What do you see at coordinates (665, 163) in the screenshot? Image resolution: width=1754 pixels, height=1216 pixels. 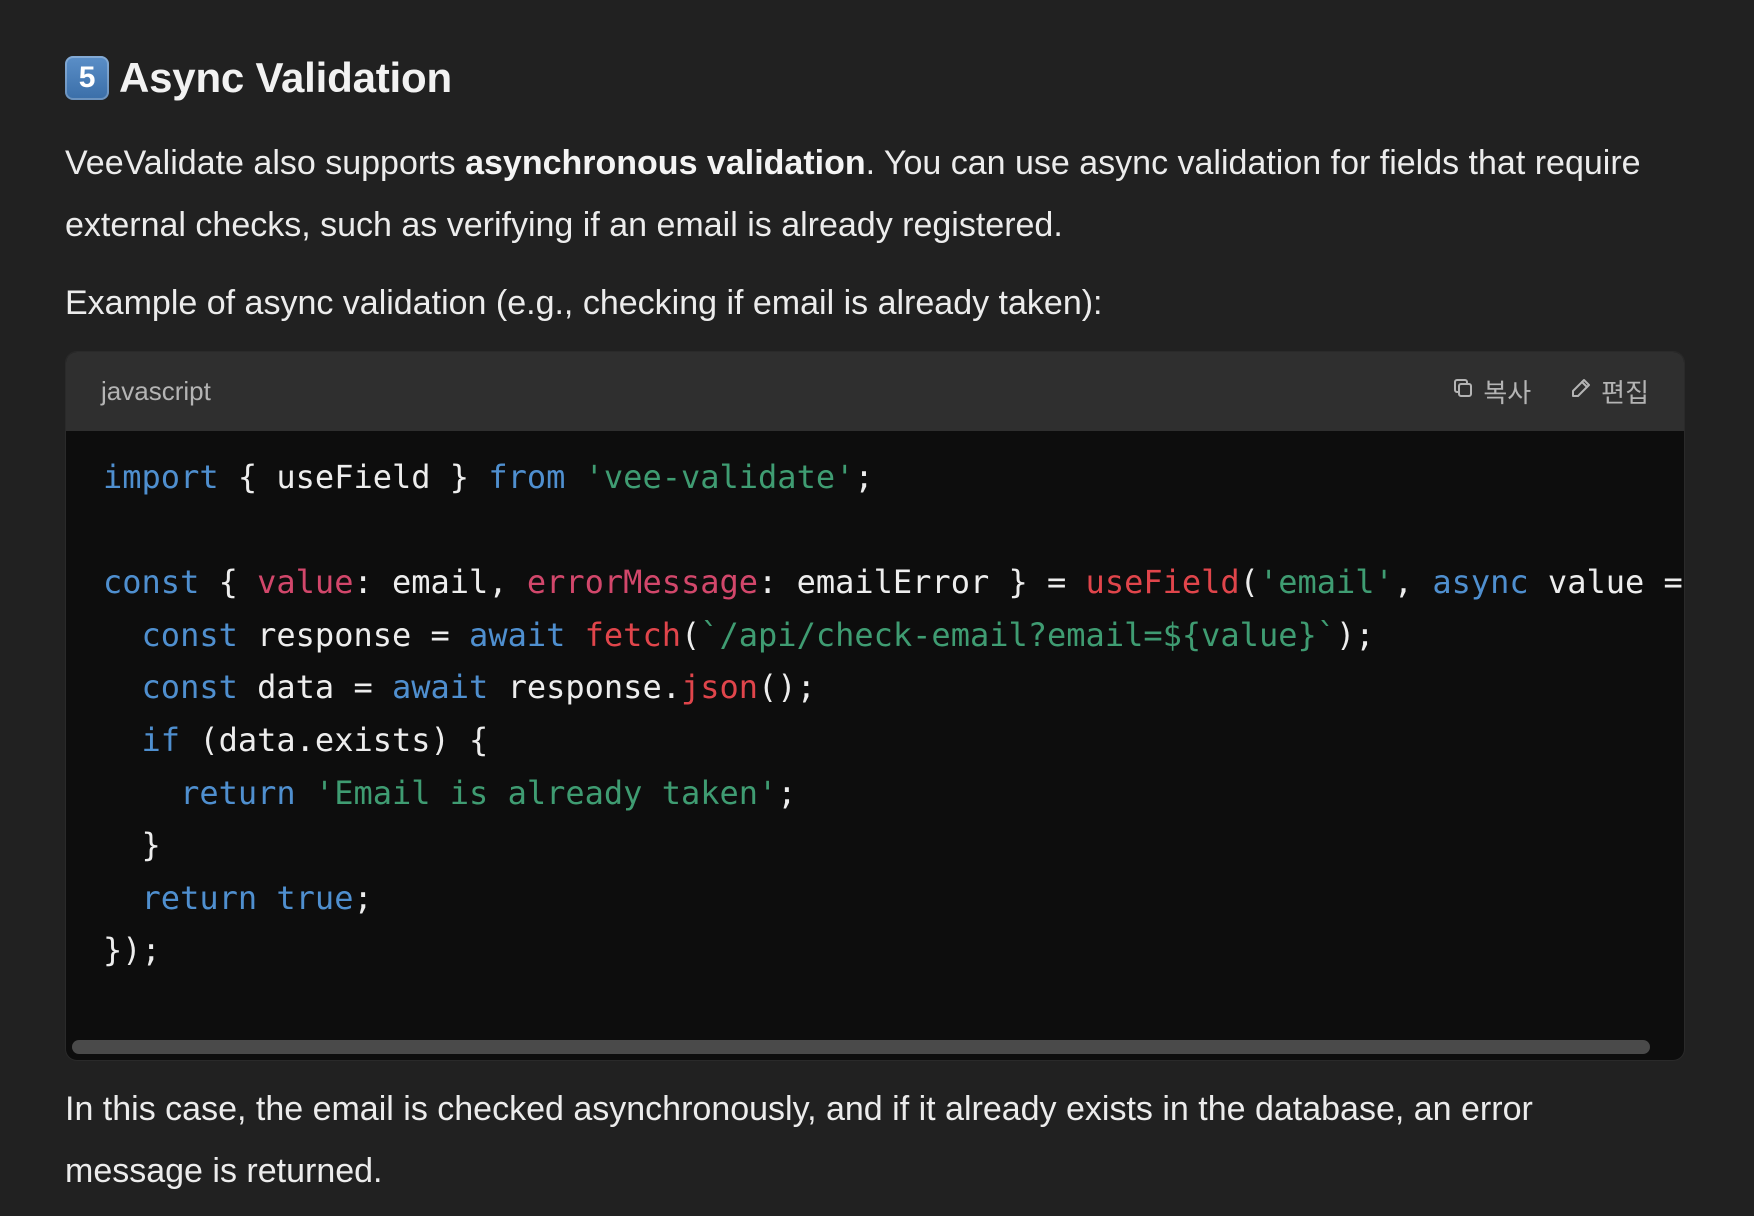 I see `intro-bold-text: asynchronous validation` at bounding box center [665, 163].